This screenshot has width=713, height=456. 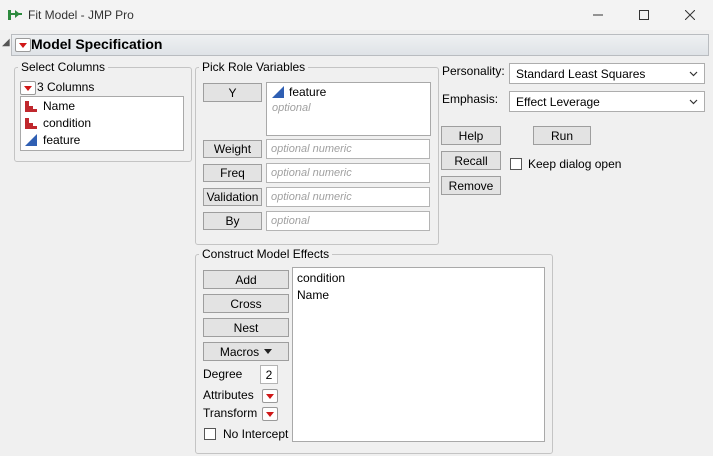 I want to click on emphasis-select: Effect Leverage, so click(x=607, y=101).